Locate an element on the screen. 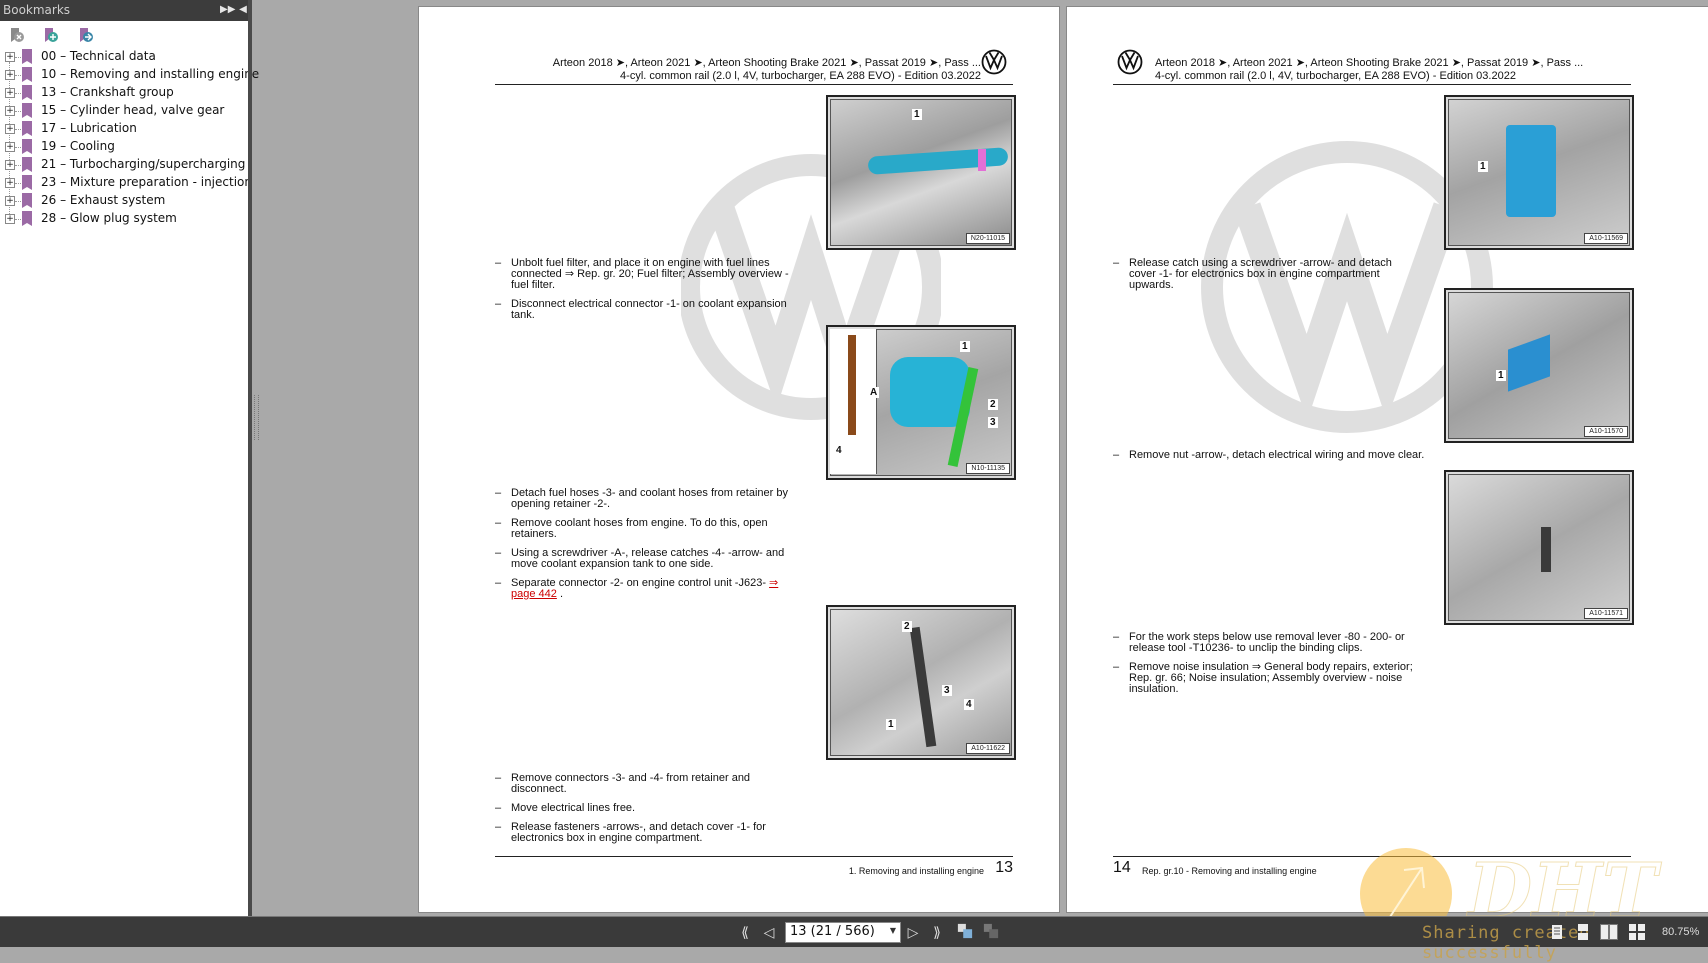 The image size is (1708, 963). previous-view-icon is located at coordinates (965, 931).